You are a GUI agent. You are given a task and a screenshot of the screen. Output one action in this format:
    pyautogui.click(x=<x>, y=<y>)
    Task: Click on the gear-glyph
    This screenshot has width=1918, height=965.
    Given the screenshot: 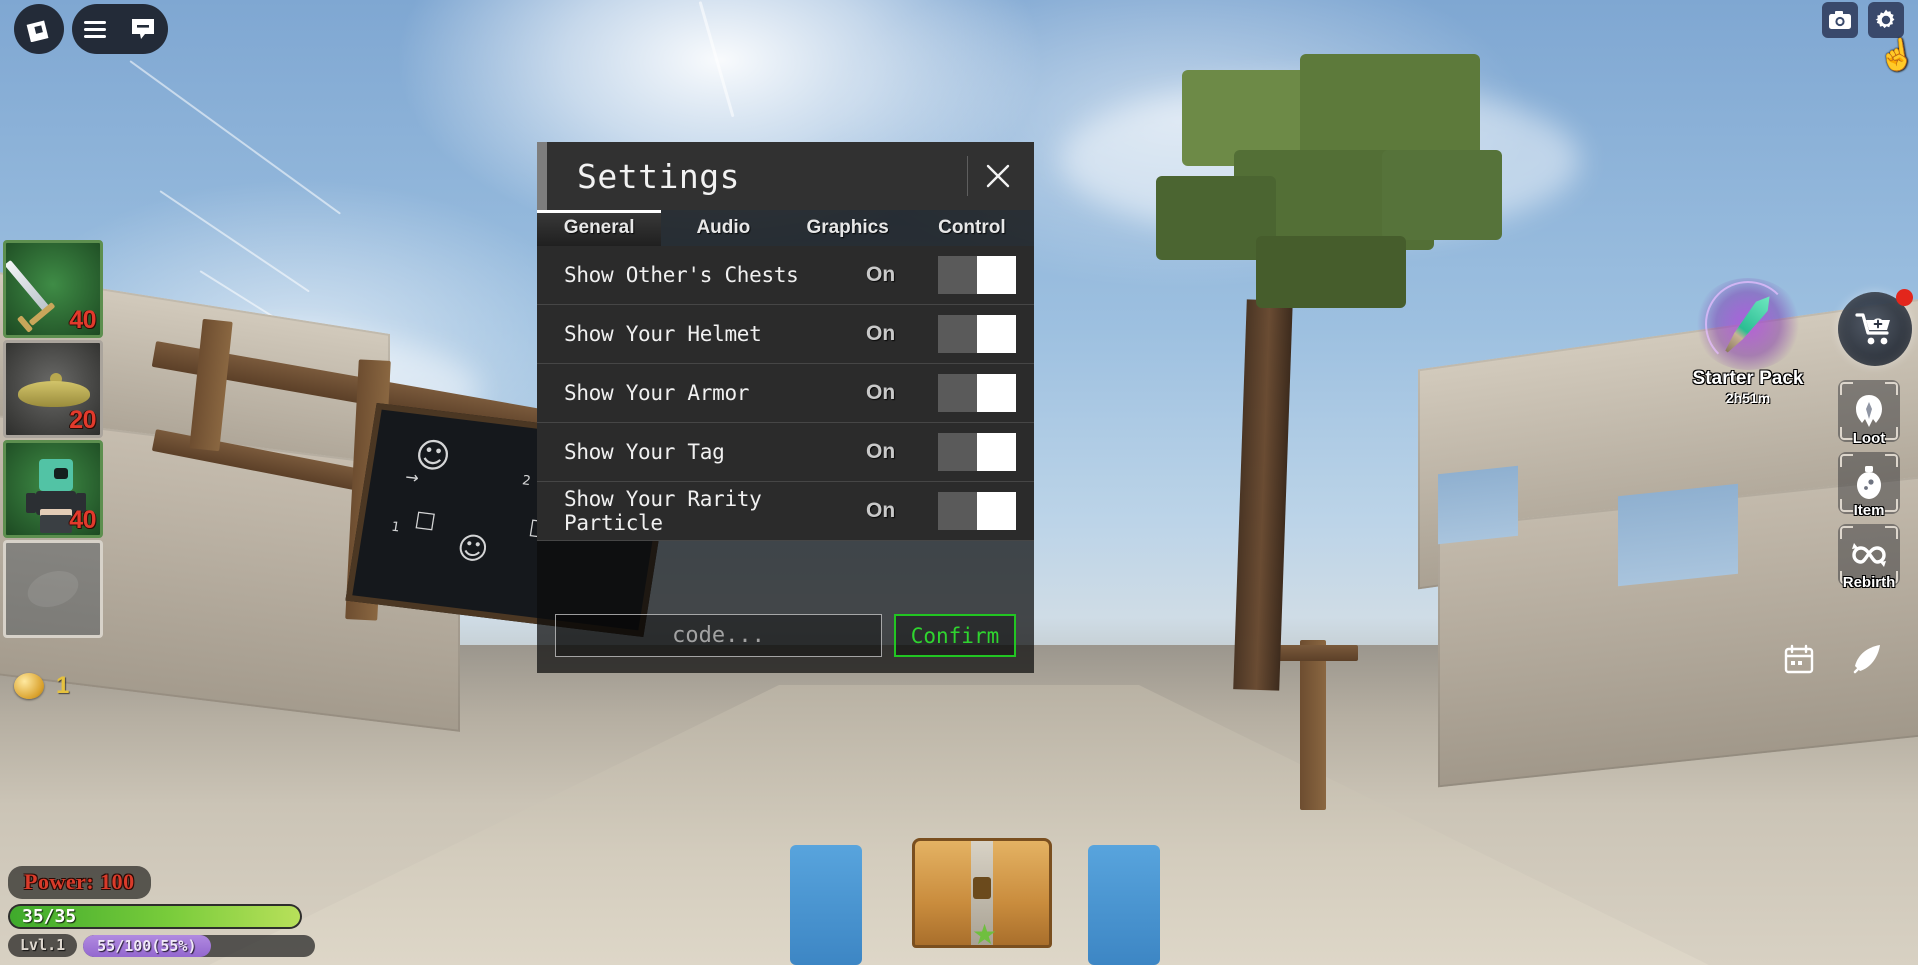 What is the action you would take?
    pyautogui.click(x=1885, y=19)
    